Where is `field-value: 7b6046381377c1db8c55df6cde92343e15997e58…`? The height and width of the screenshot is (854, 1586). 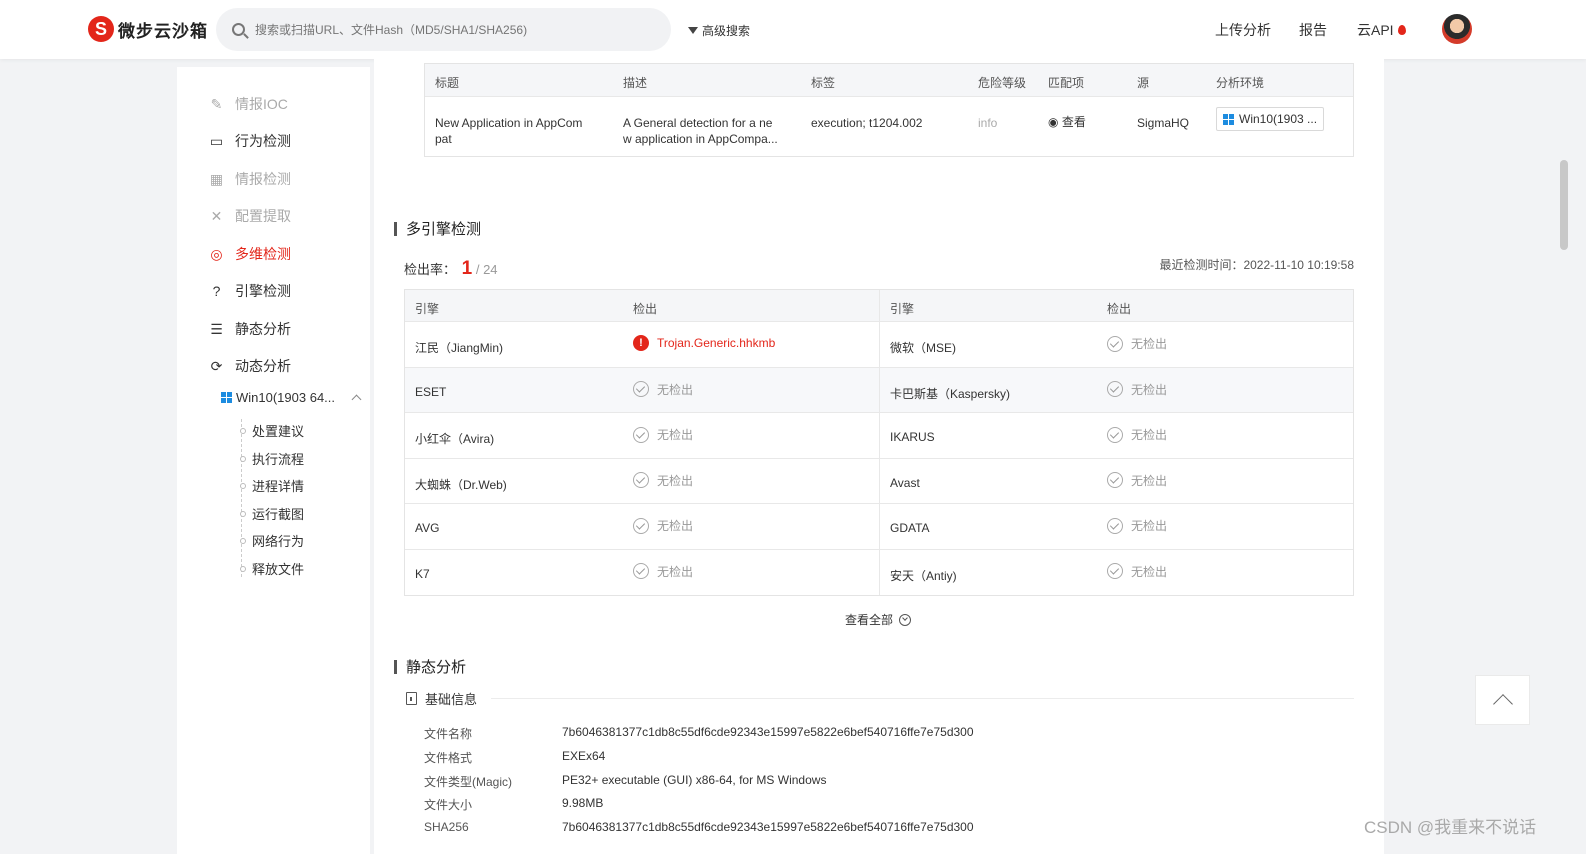 field-value: 7b6046381377c1db8c55df6cde92343e15997e58… is located at coordinates (768, 732).